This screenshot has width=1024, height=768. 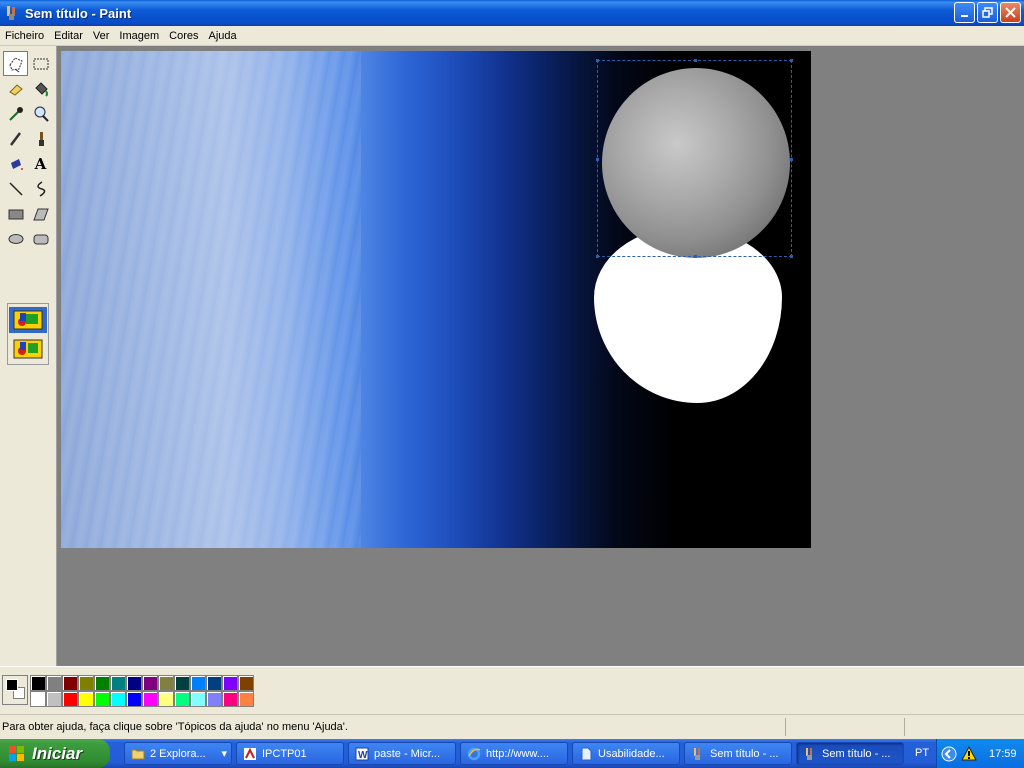 I want to click on text-icon: A, so click(x=40, y=163).